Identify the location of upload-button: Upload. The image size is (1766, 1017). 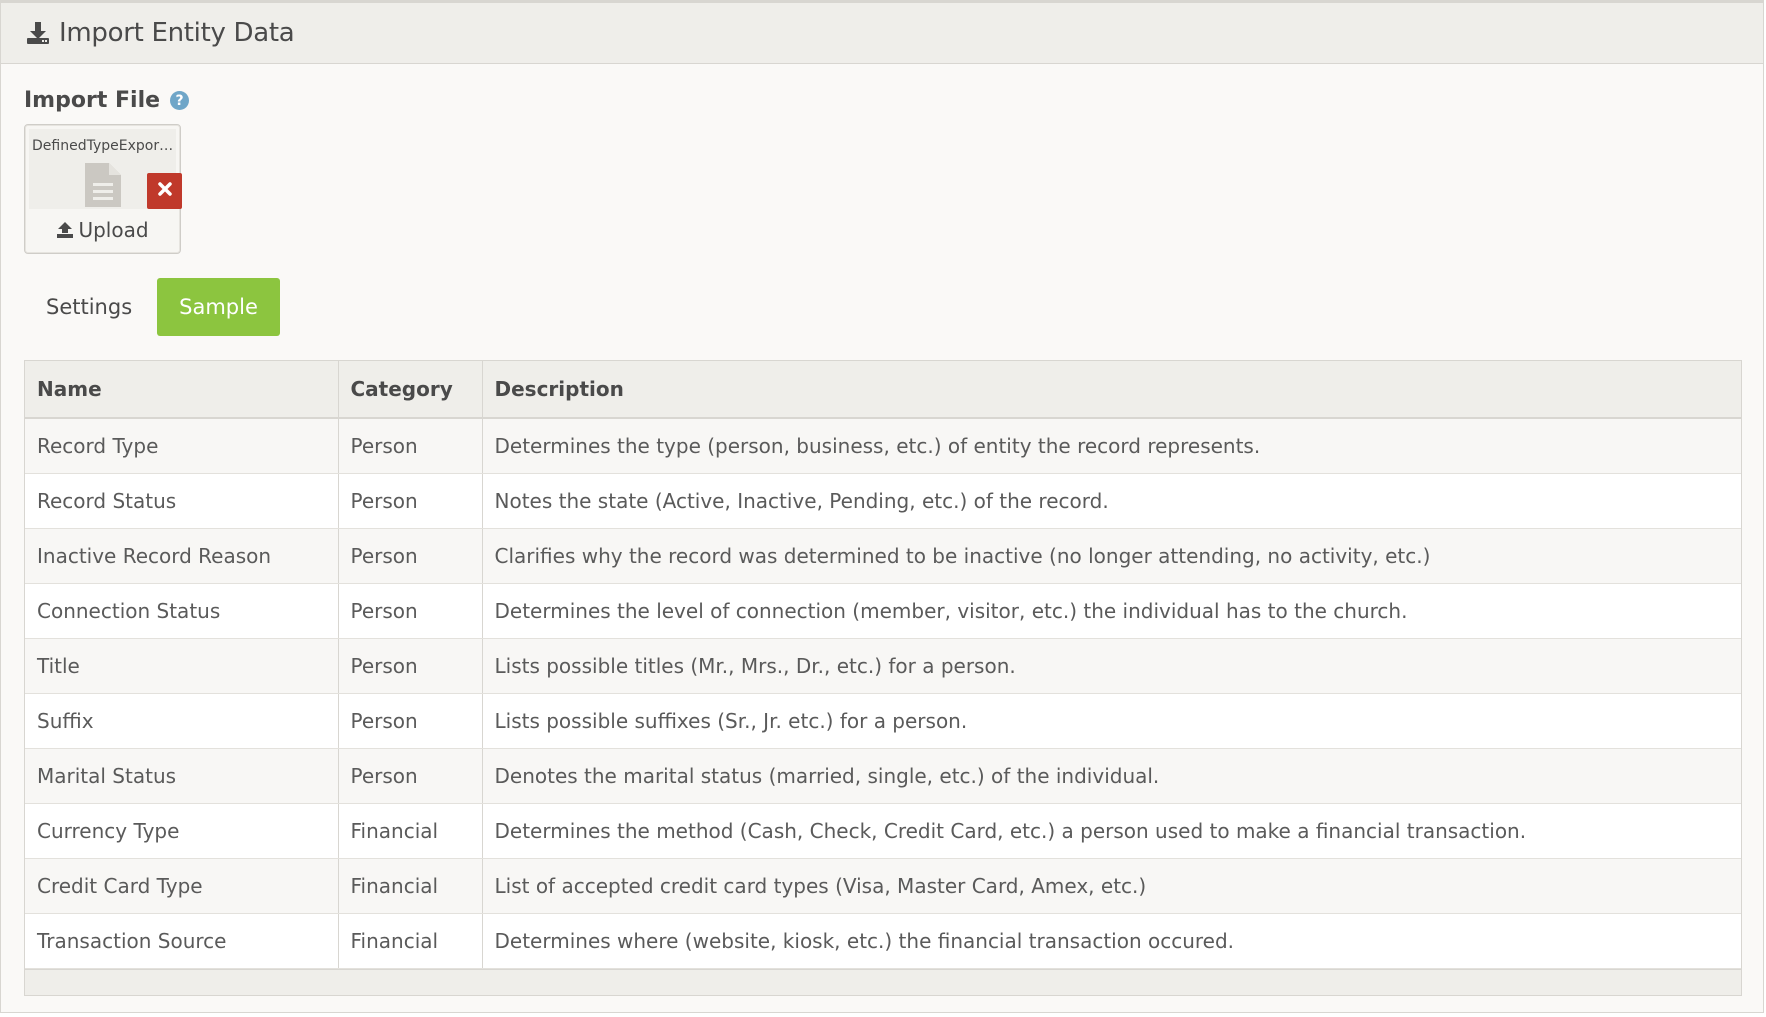
(102, 230).